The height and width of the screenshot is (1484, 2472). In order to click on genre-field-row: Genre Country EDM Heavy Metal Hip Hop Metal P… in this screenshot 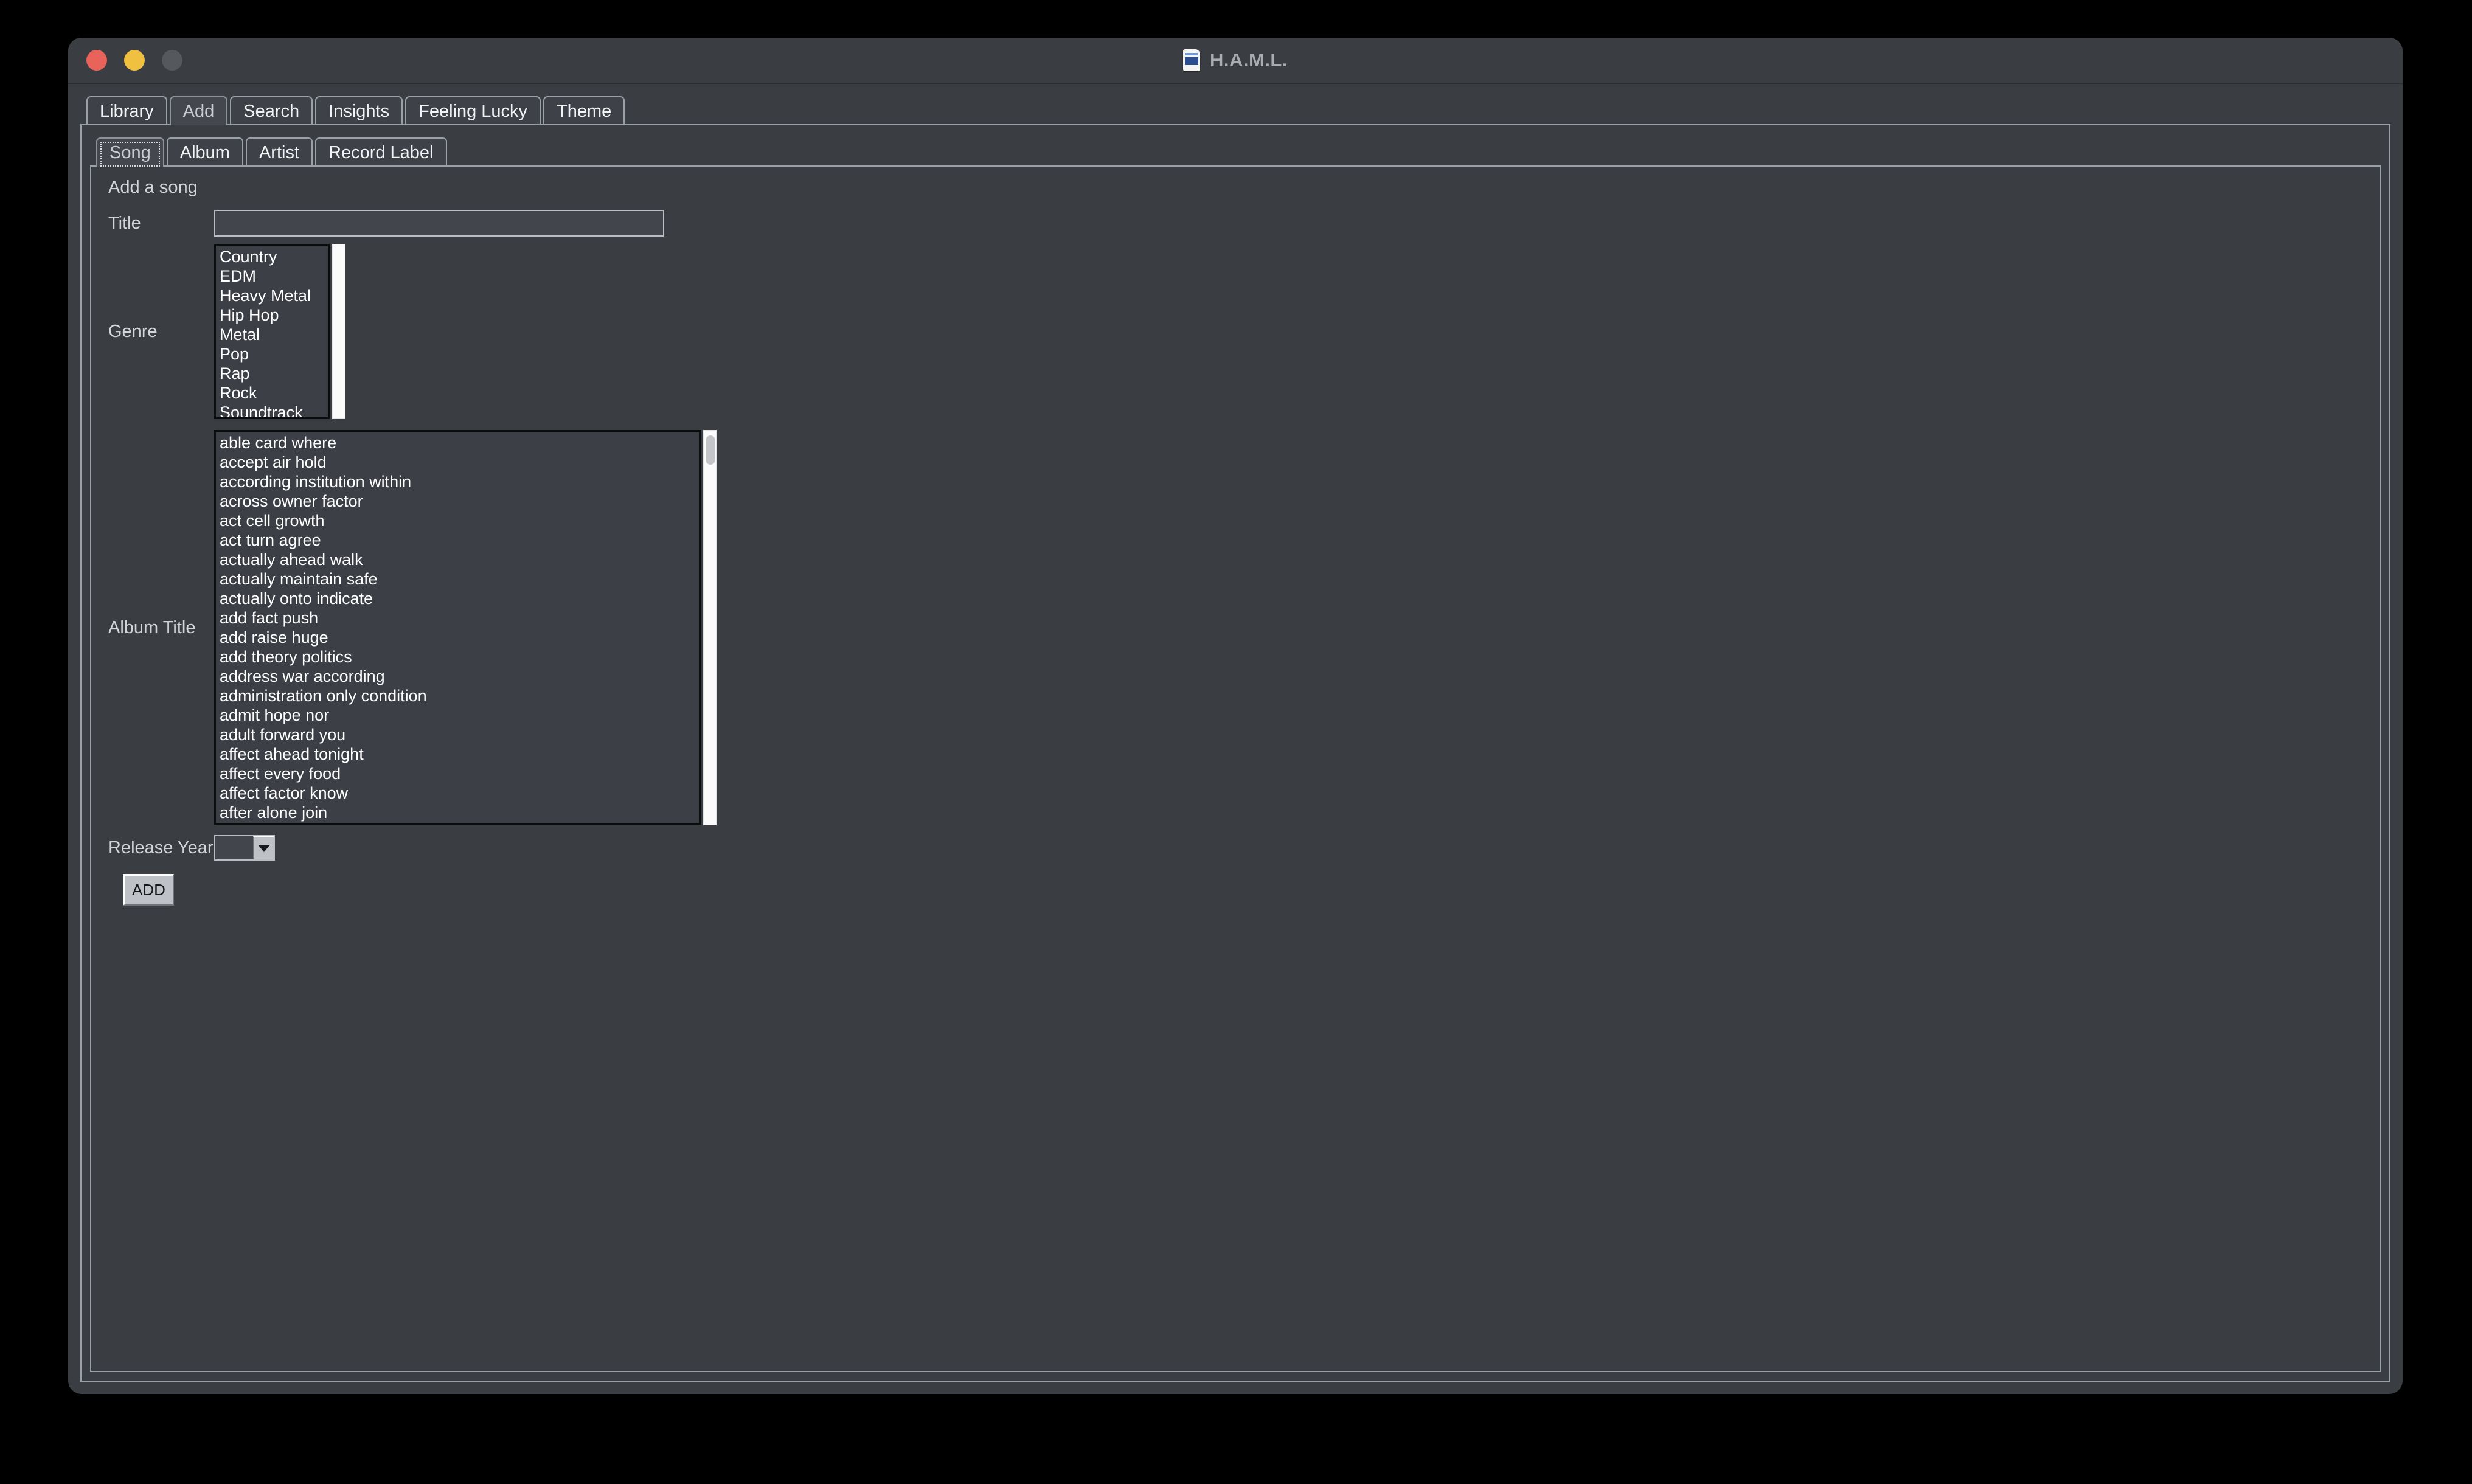, I will do `click(1242, 331)`.